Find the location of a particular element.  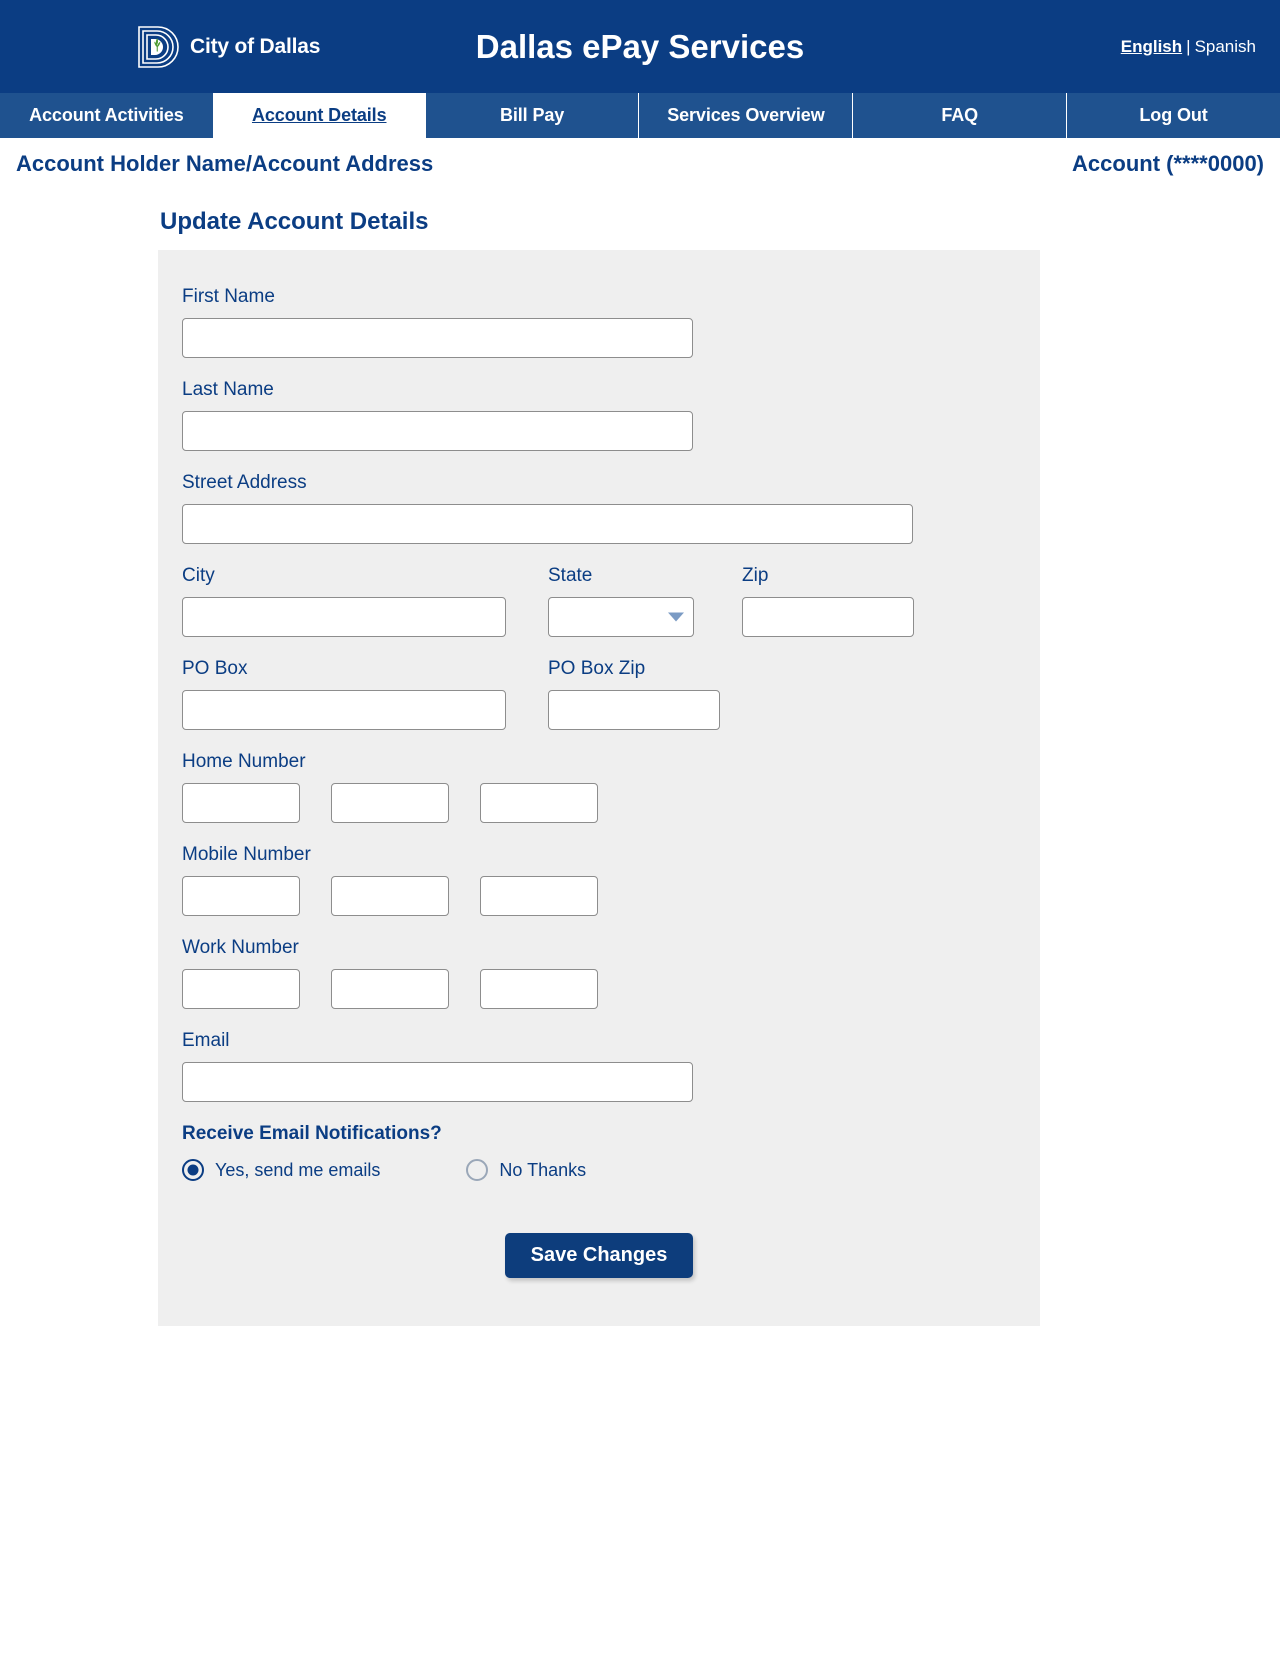

po-box-field: PO Box is located at coordinates (344, 694).